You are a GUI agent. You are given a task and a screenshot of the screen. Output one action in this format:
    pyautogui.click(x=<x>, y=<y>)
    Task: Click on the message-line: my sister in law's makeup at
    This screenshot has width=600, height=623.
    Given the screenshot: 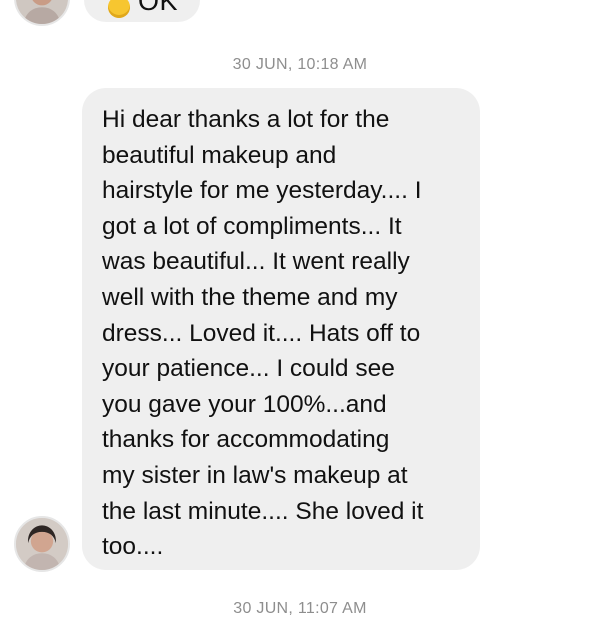 What is the action you would take?
    pyautogui.click(x=255, y=475)
    